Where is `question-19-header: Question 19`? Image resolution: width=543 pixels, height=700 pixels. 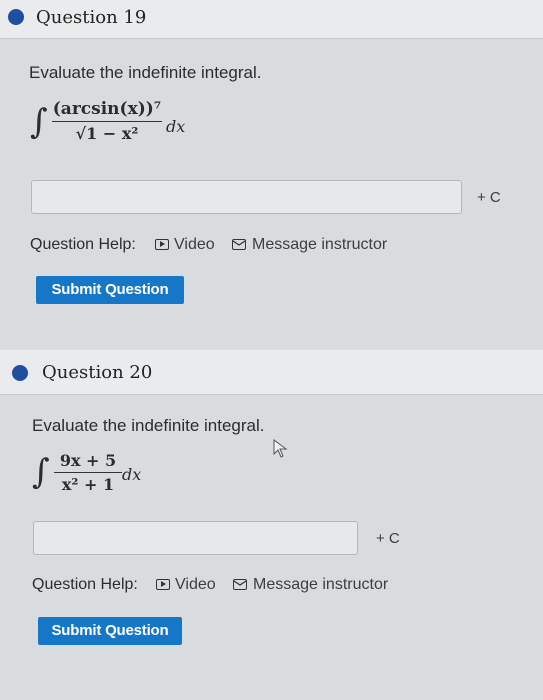
question-19-header: Question 19 is located at coordinates (271, 19).